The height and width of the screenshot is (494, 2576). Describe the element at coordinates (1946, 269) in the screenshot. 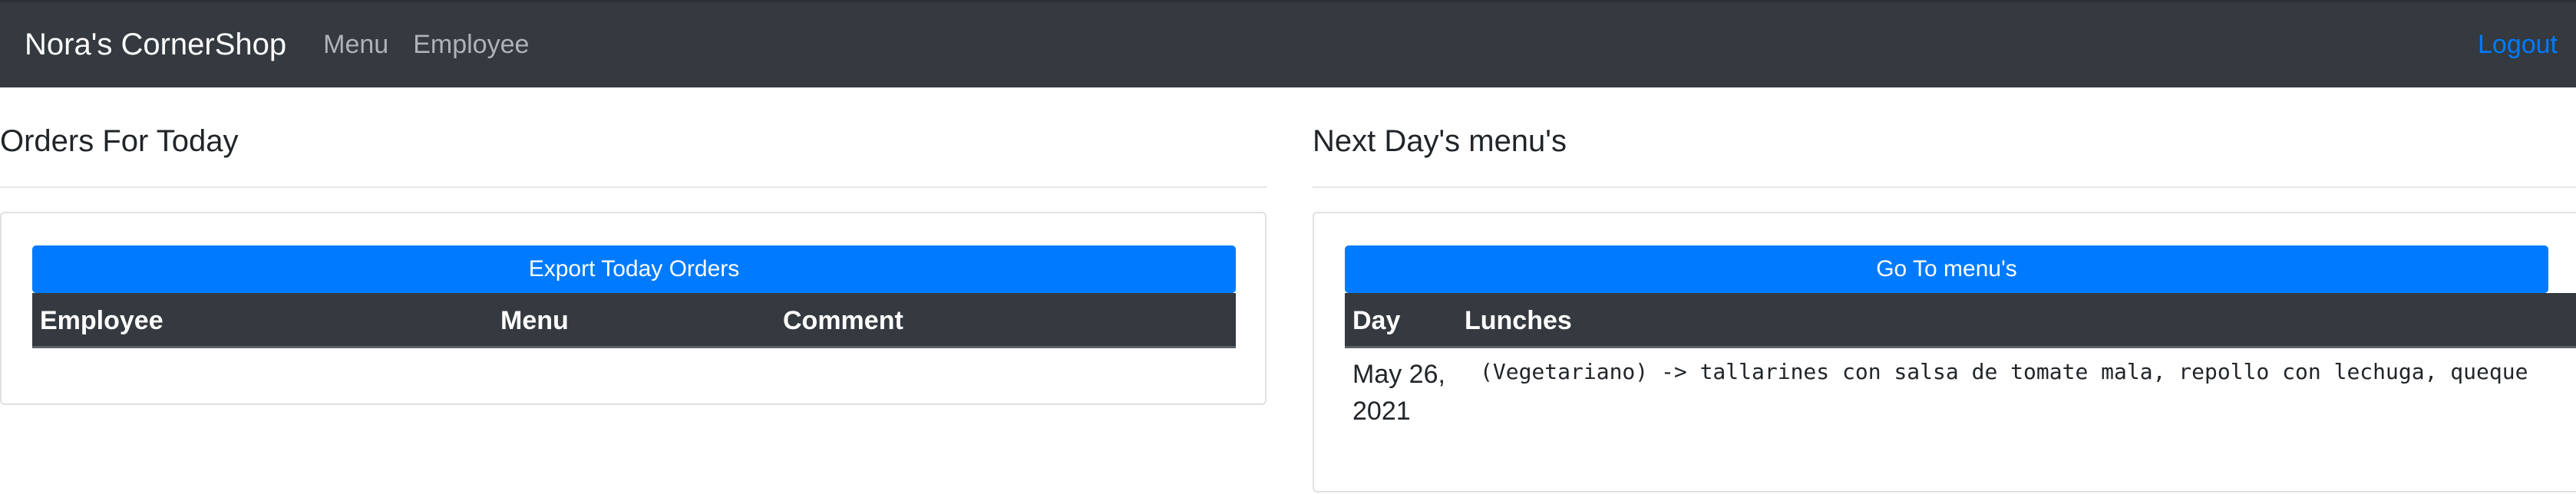

I see `go-to-menus-button: Go To menu's` at that location.